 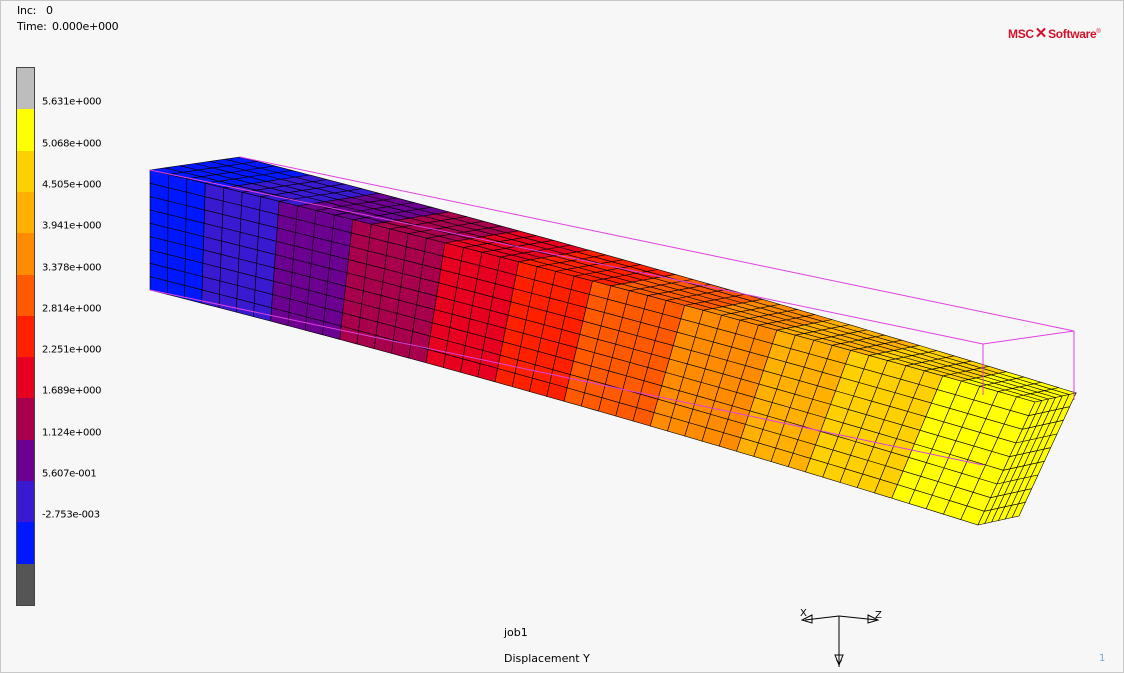 What do you see at coordinates (878, 615) in the screenshot?
I see `z-axis-label: Z` at bounding box center [878, 615].